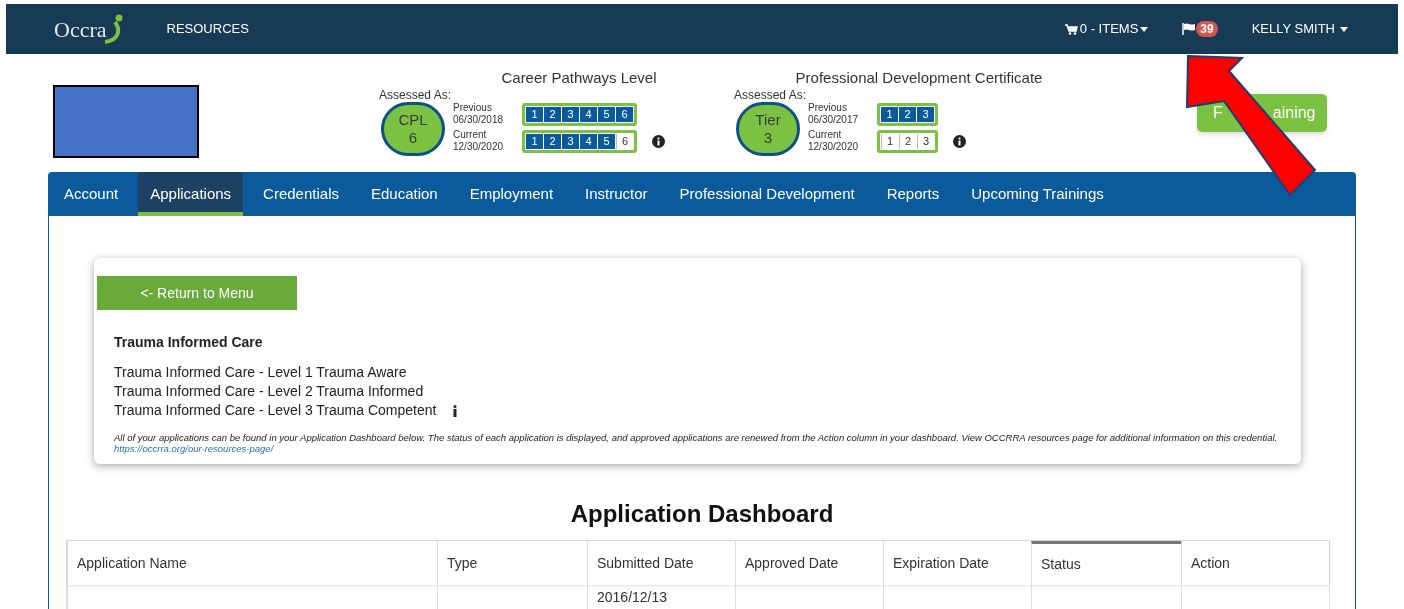  Describe the element at coordinates (1207, 29) in the screenshot. I see `count-badge: 39` at that location.